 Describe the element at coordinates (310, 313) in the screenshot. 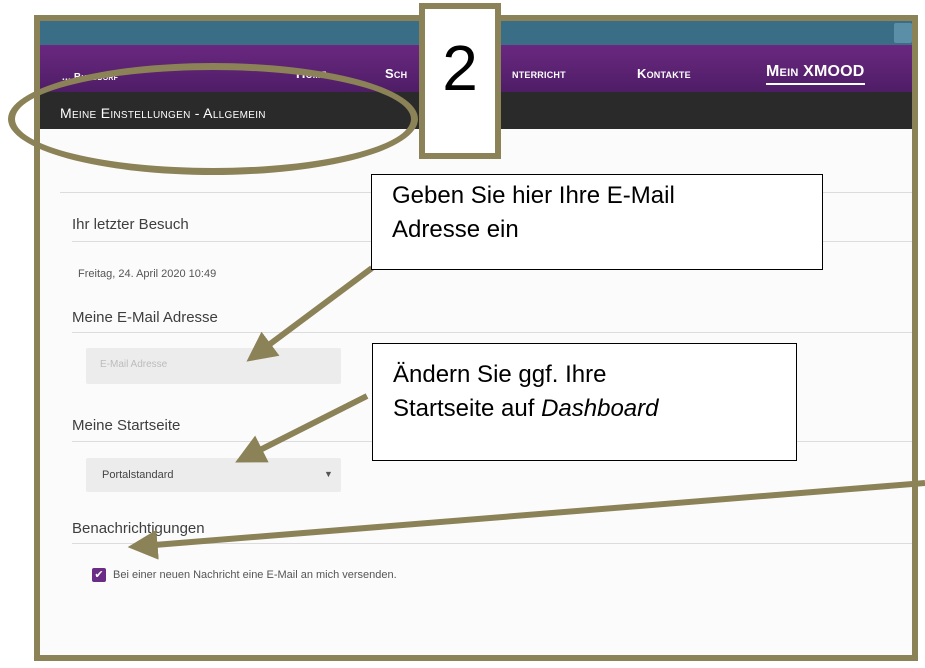

I see `arrow-to-email-input` at that location.